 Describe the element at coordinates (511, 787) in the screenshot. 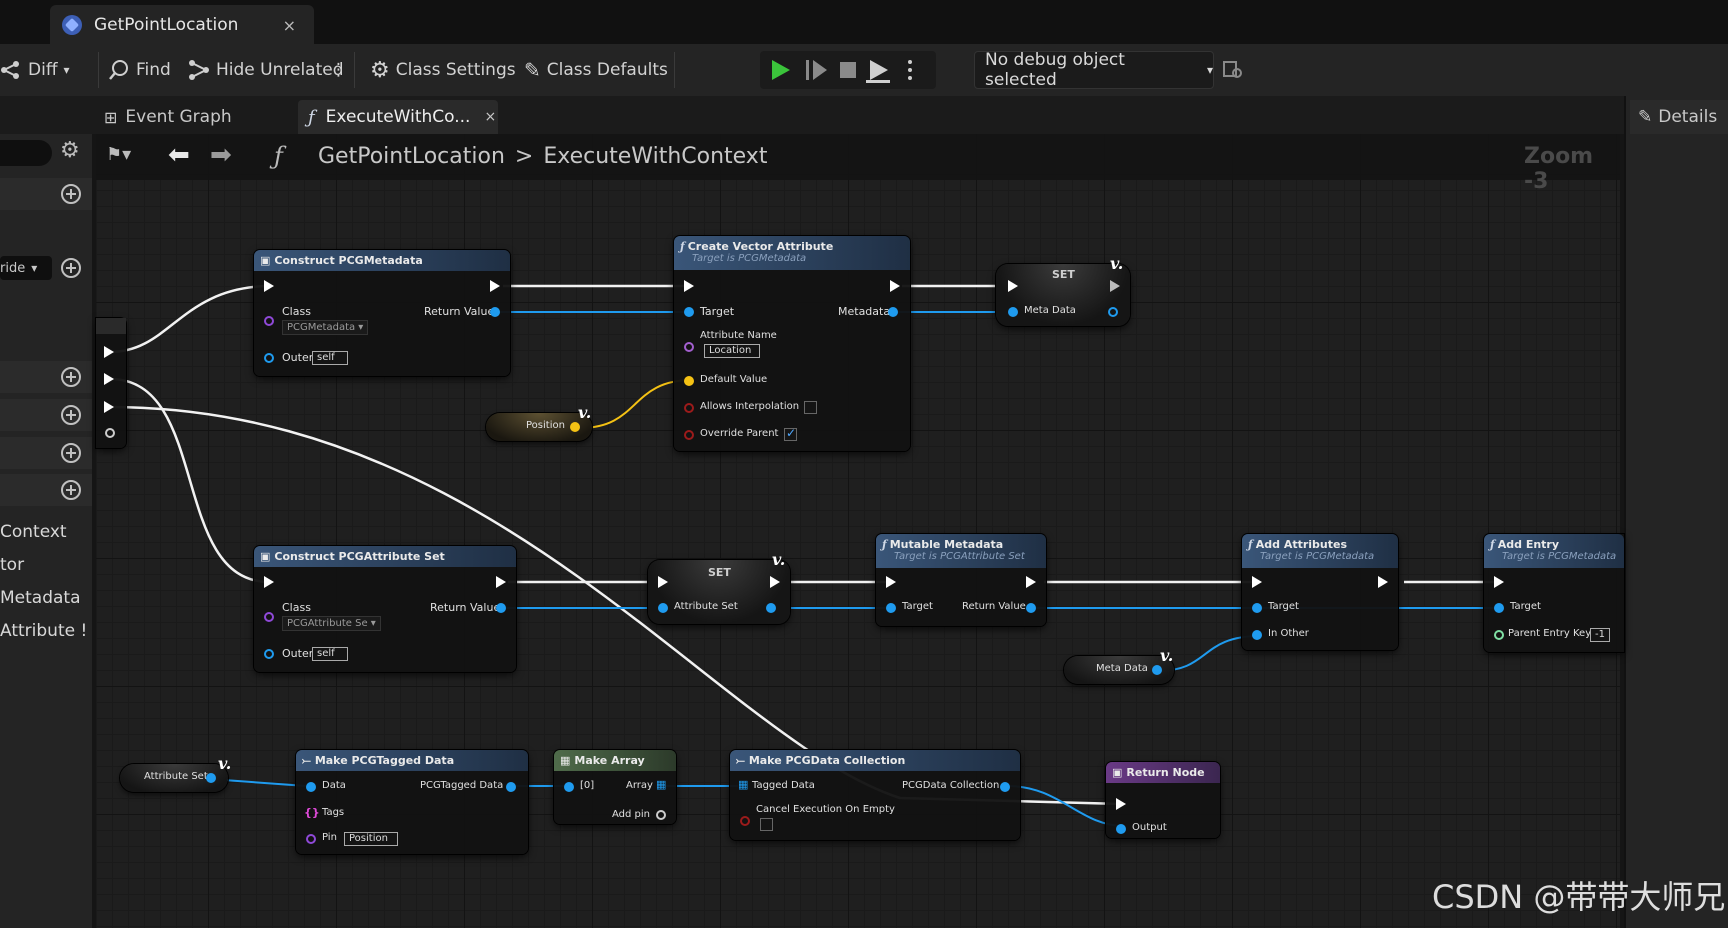

I see `tagged-data-out-pin` at that location.